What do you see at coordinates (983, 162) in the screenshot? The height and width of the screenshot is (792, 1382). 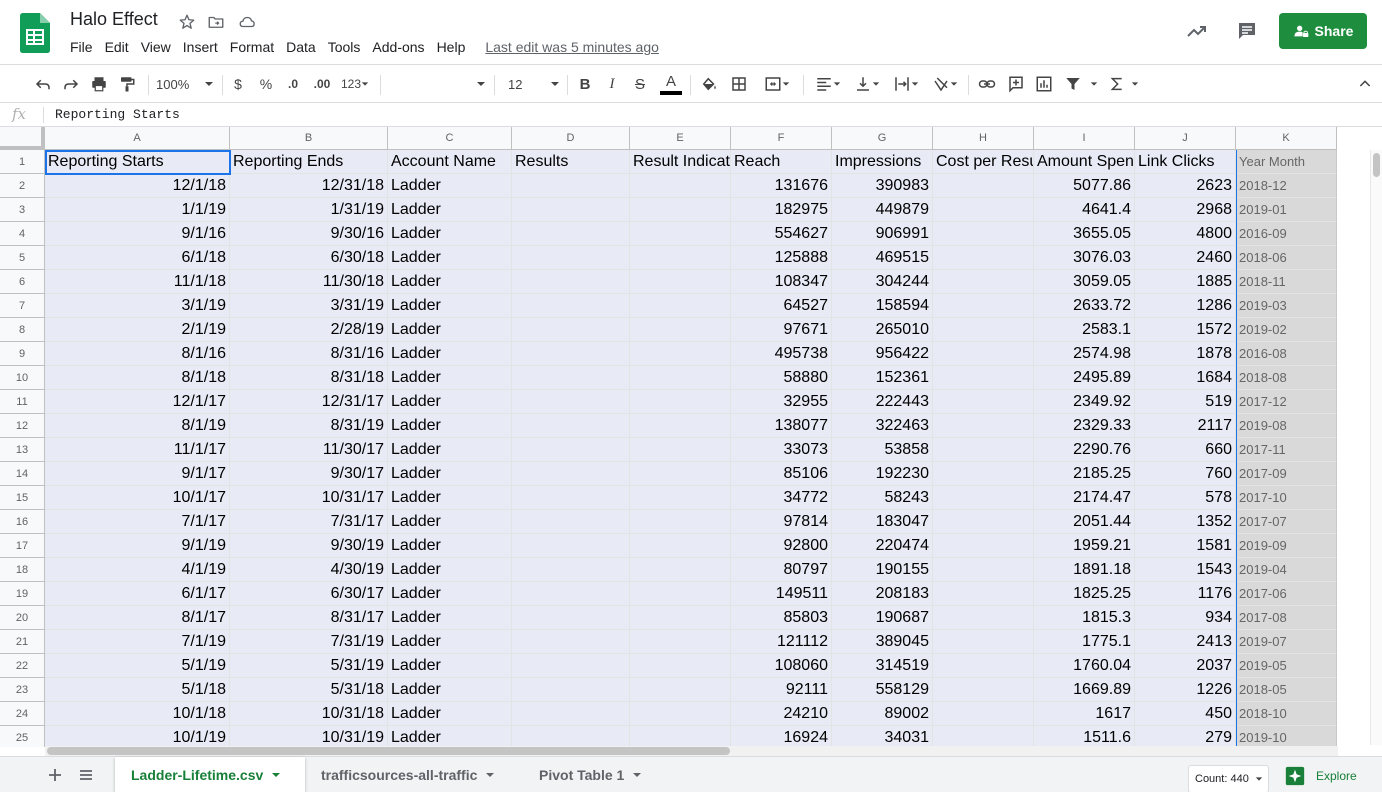 I see `header-cell: Cost per Results` at bounding box center [983, 162].